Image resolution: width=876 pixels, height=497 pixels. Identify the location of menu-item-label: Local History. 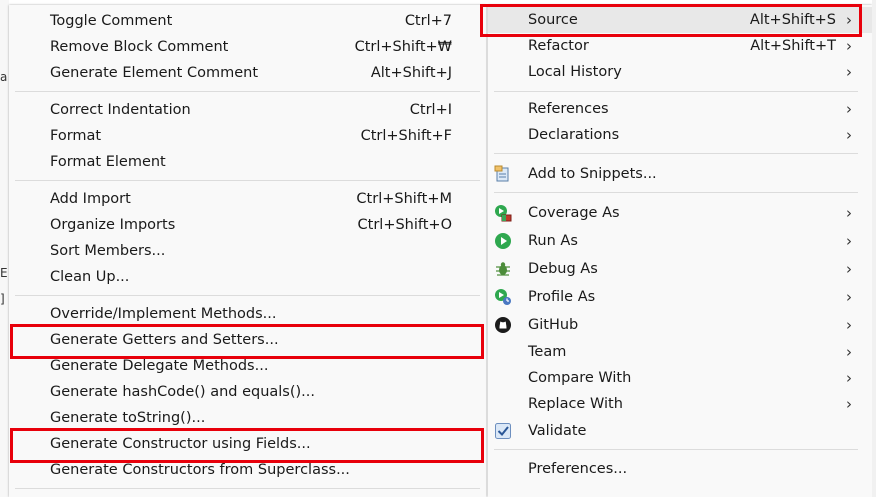
(575, 72).